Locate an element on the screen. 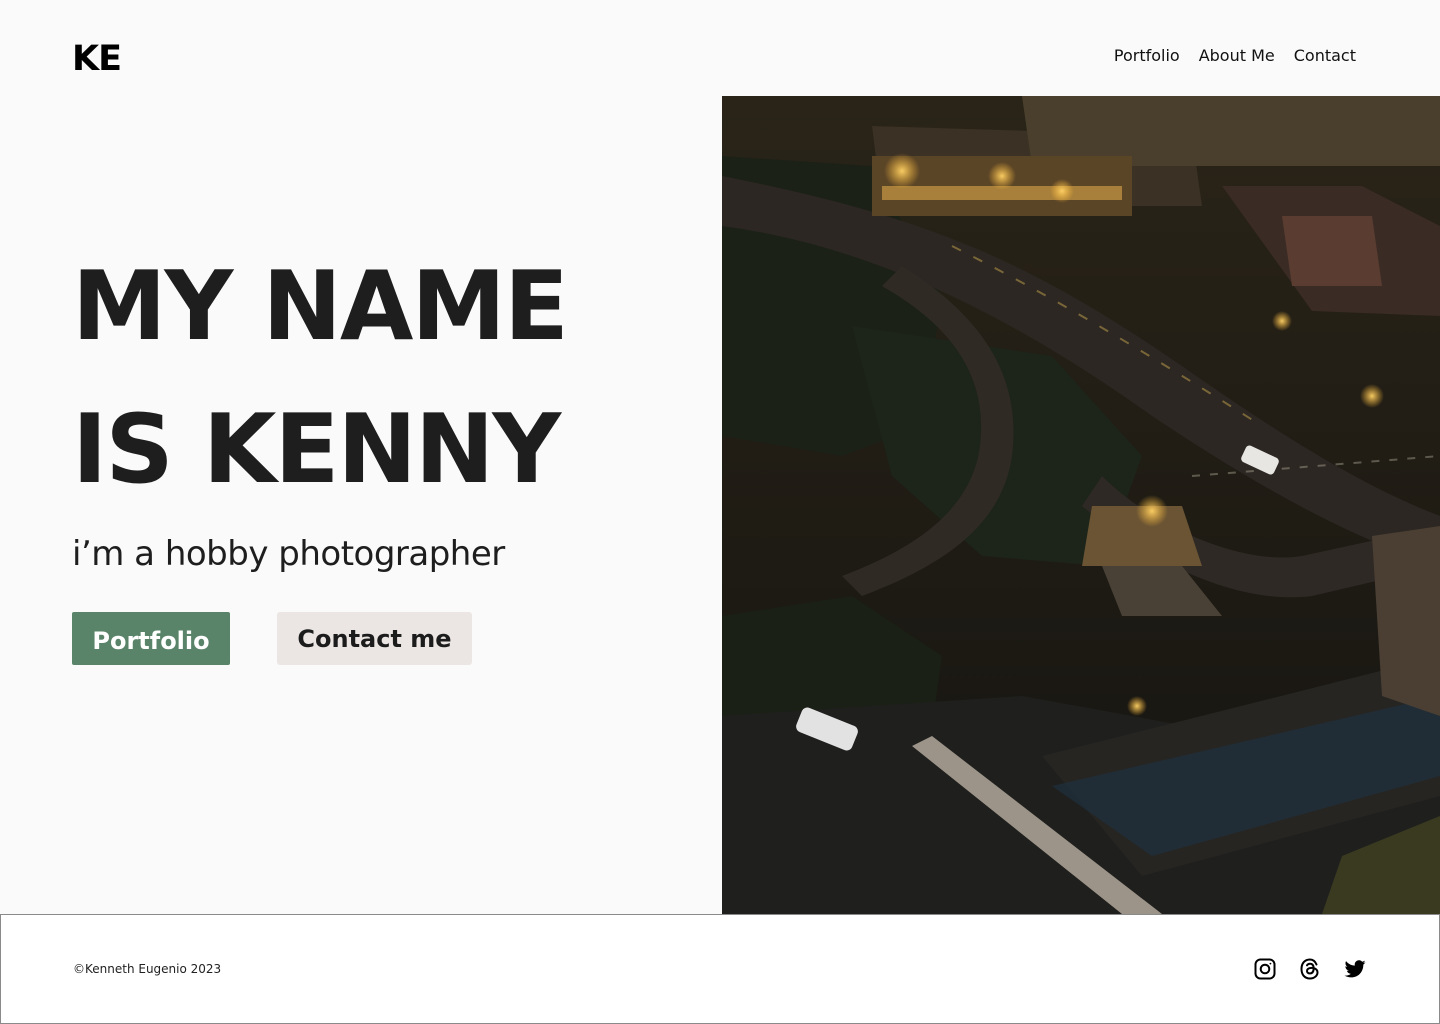  twitter-icon is located at coordinates (1355, 969).